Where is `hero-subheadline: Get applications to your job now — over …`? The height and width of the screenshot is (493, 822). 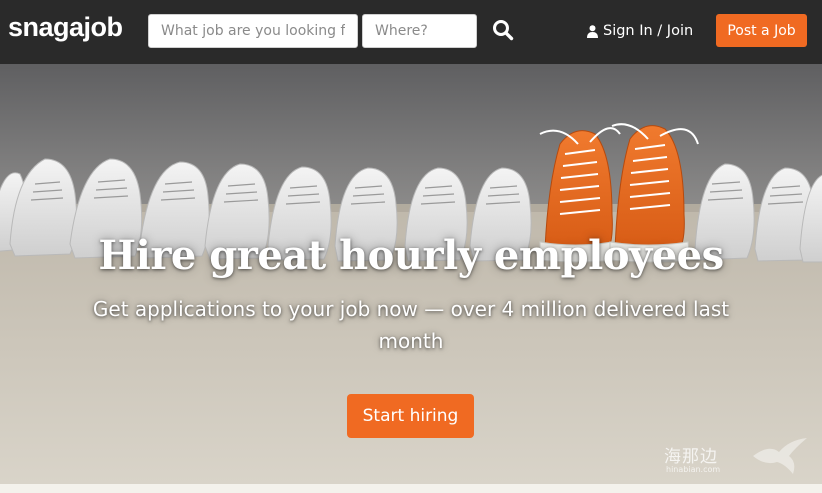 hero-subheadline: Get applications to your job now — over … is located at coordinates (411, 325).